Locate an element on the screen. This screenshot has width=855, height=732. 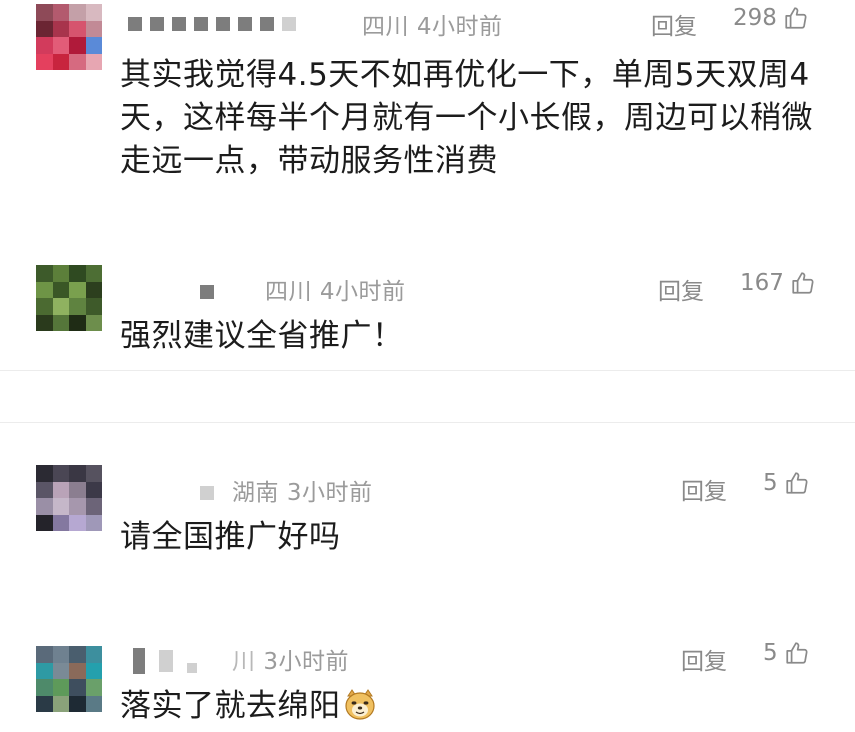
like-button: 167 is located at coordinates (778, 283).